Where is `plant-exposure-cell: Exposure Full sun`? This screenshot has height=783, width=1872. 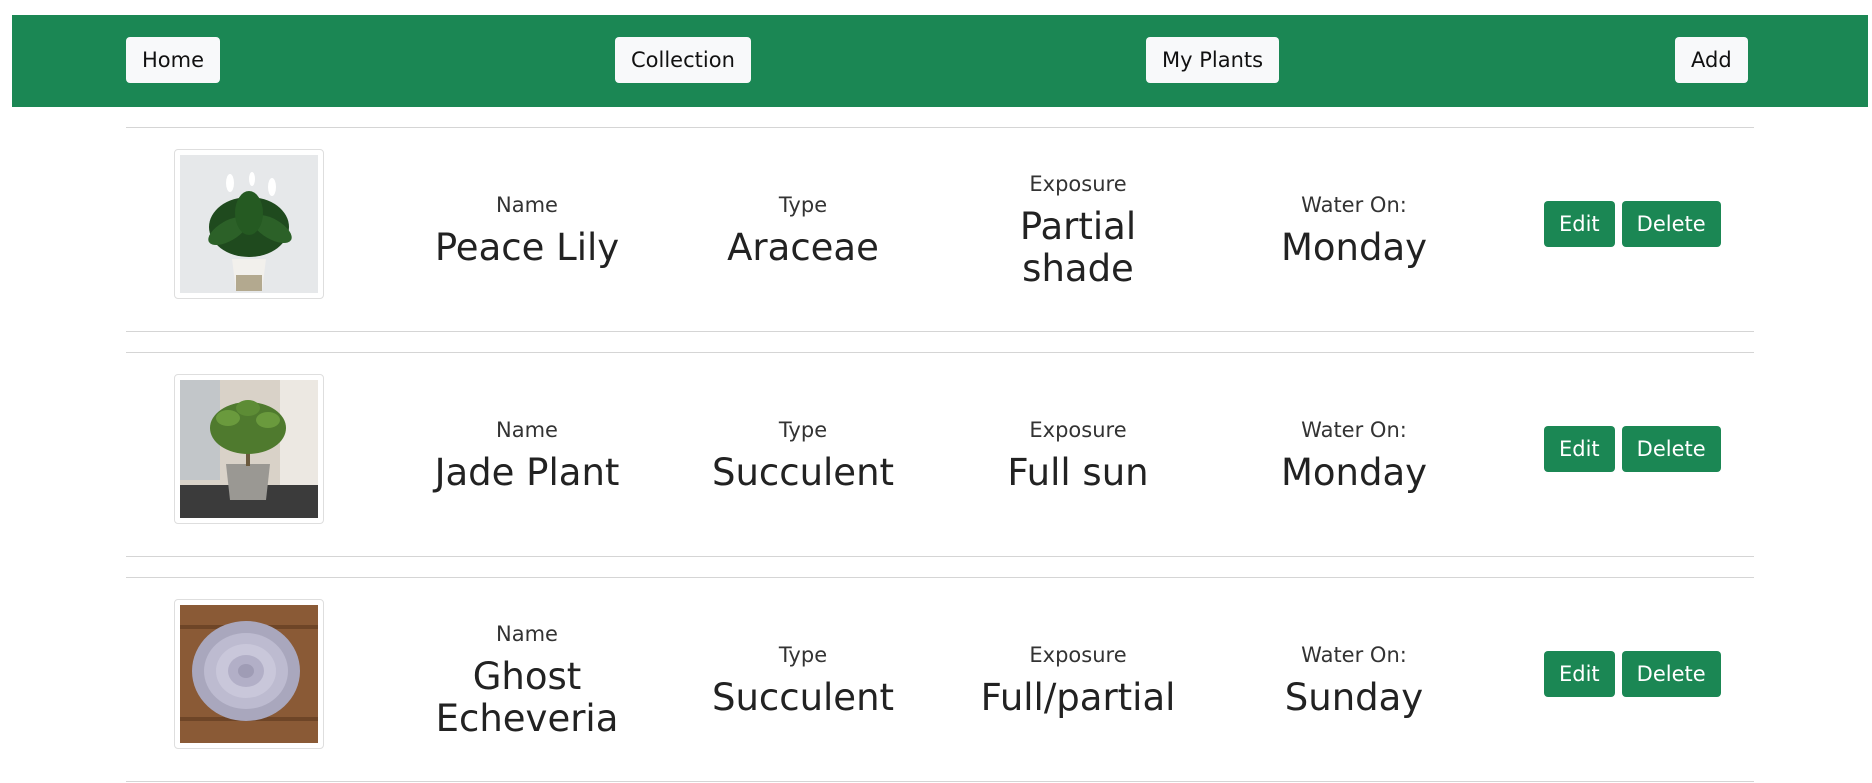
plant-exposure-cell: Exposure Full sun is located at coordinates (1078, 455).